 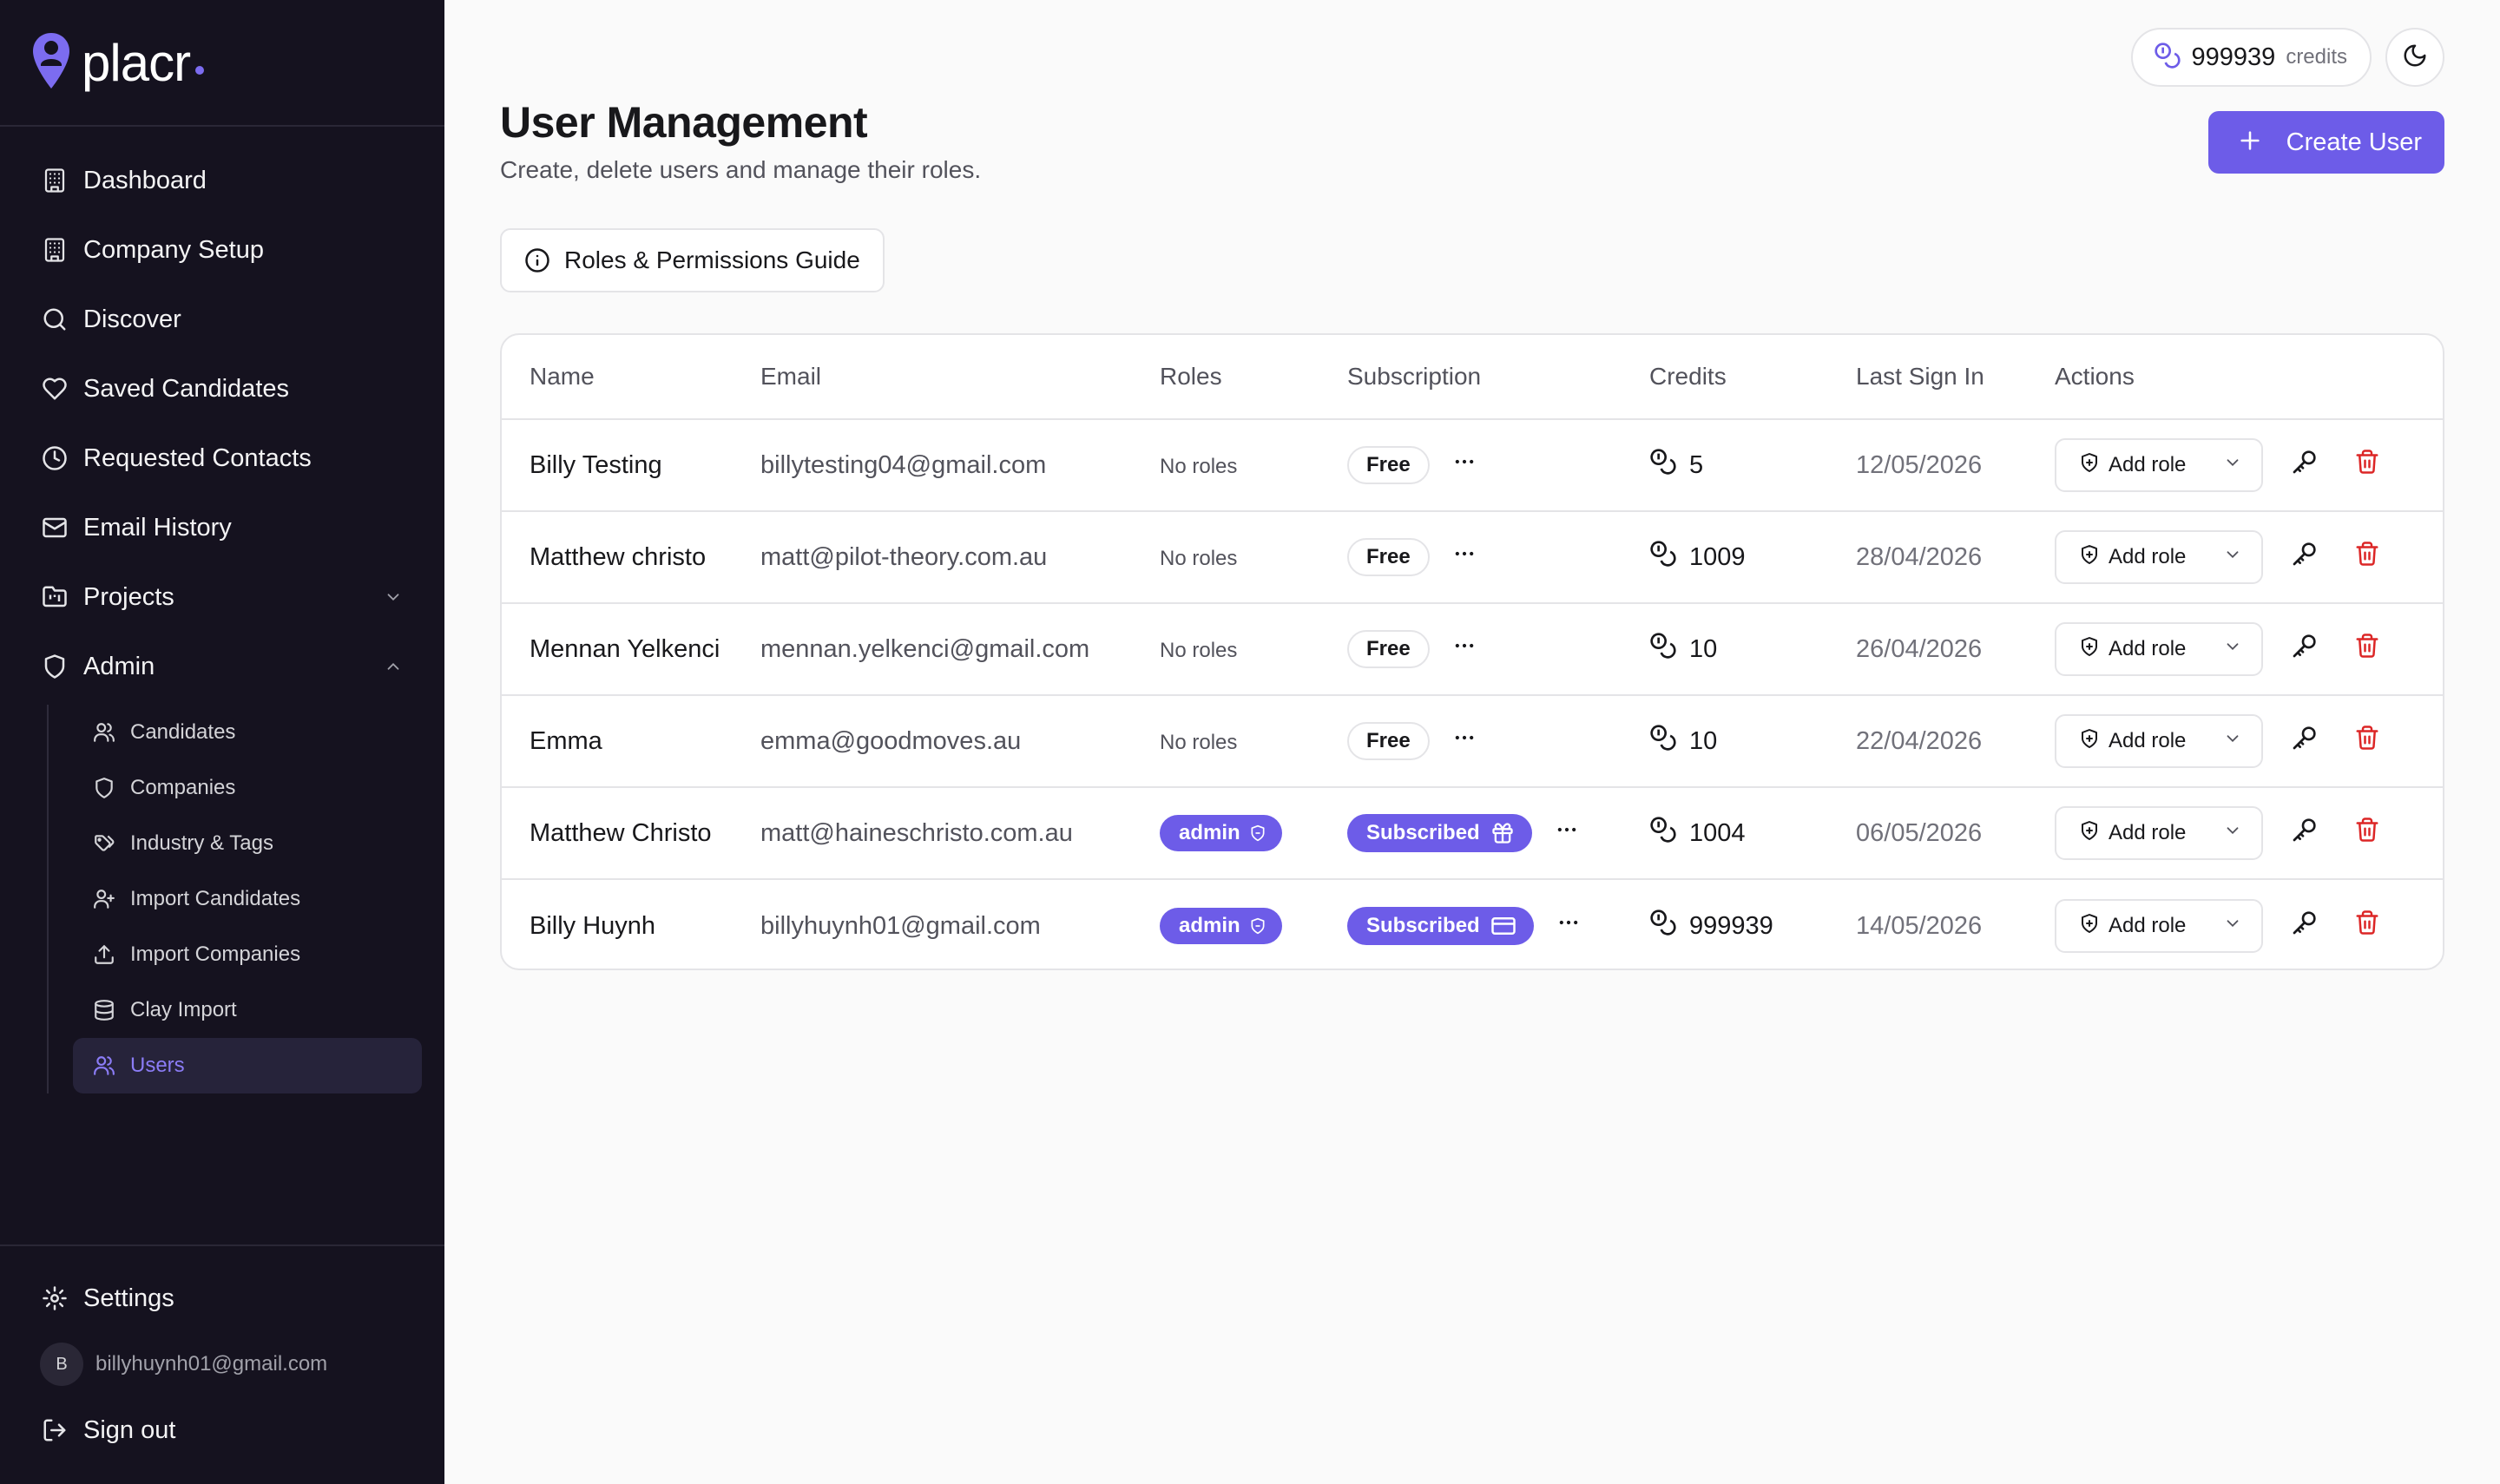 I want to click on sign-out-label: Sign out, so click(x=129, y=1429).